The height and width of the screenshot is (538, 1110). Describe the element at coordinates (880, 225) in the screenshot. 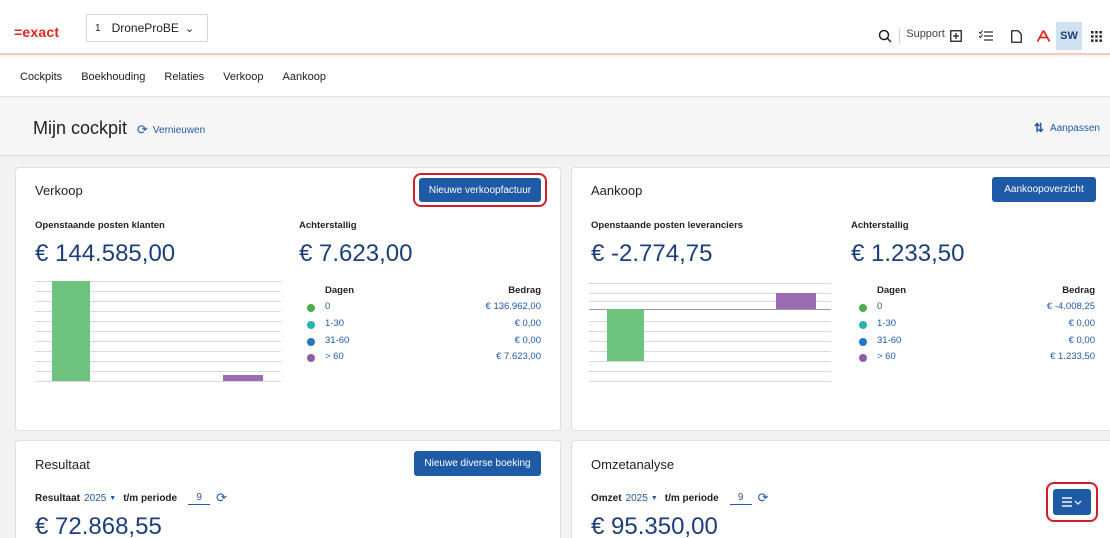

I see `aankoop-overdue-label: Achterstallig` at that location.